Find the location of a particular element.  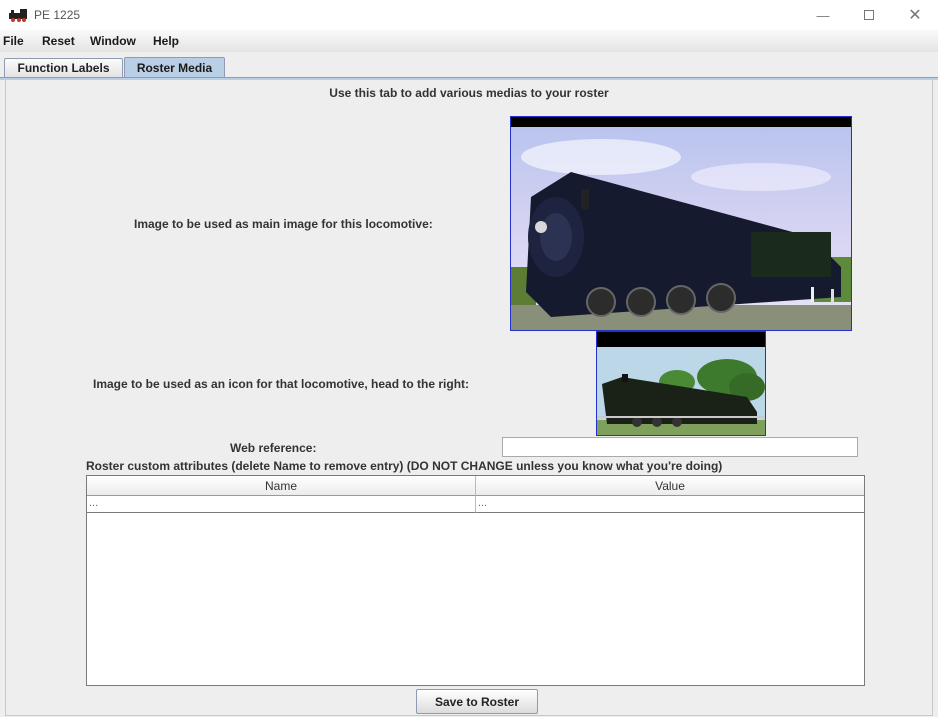

maximize-icon is located at coordinates (869, 15).